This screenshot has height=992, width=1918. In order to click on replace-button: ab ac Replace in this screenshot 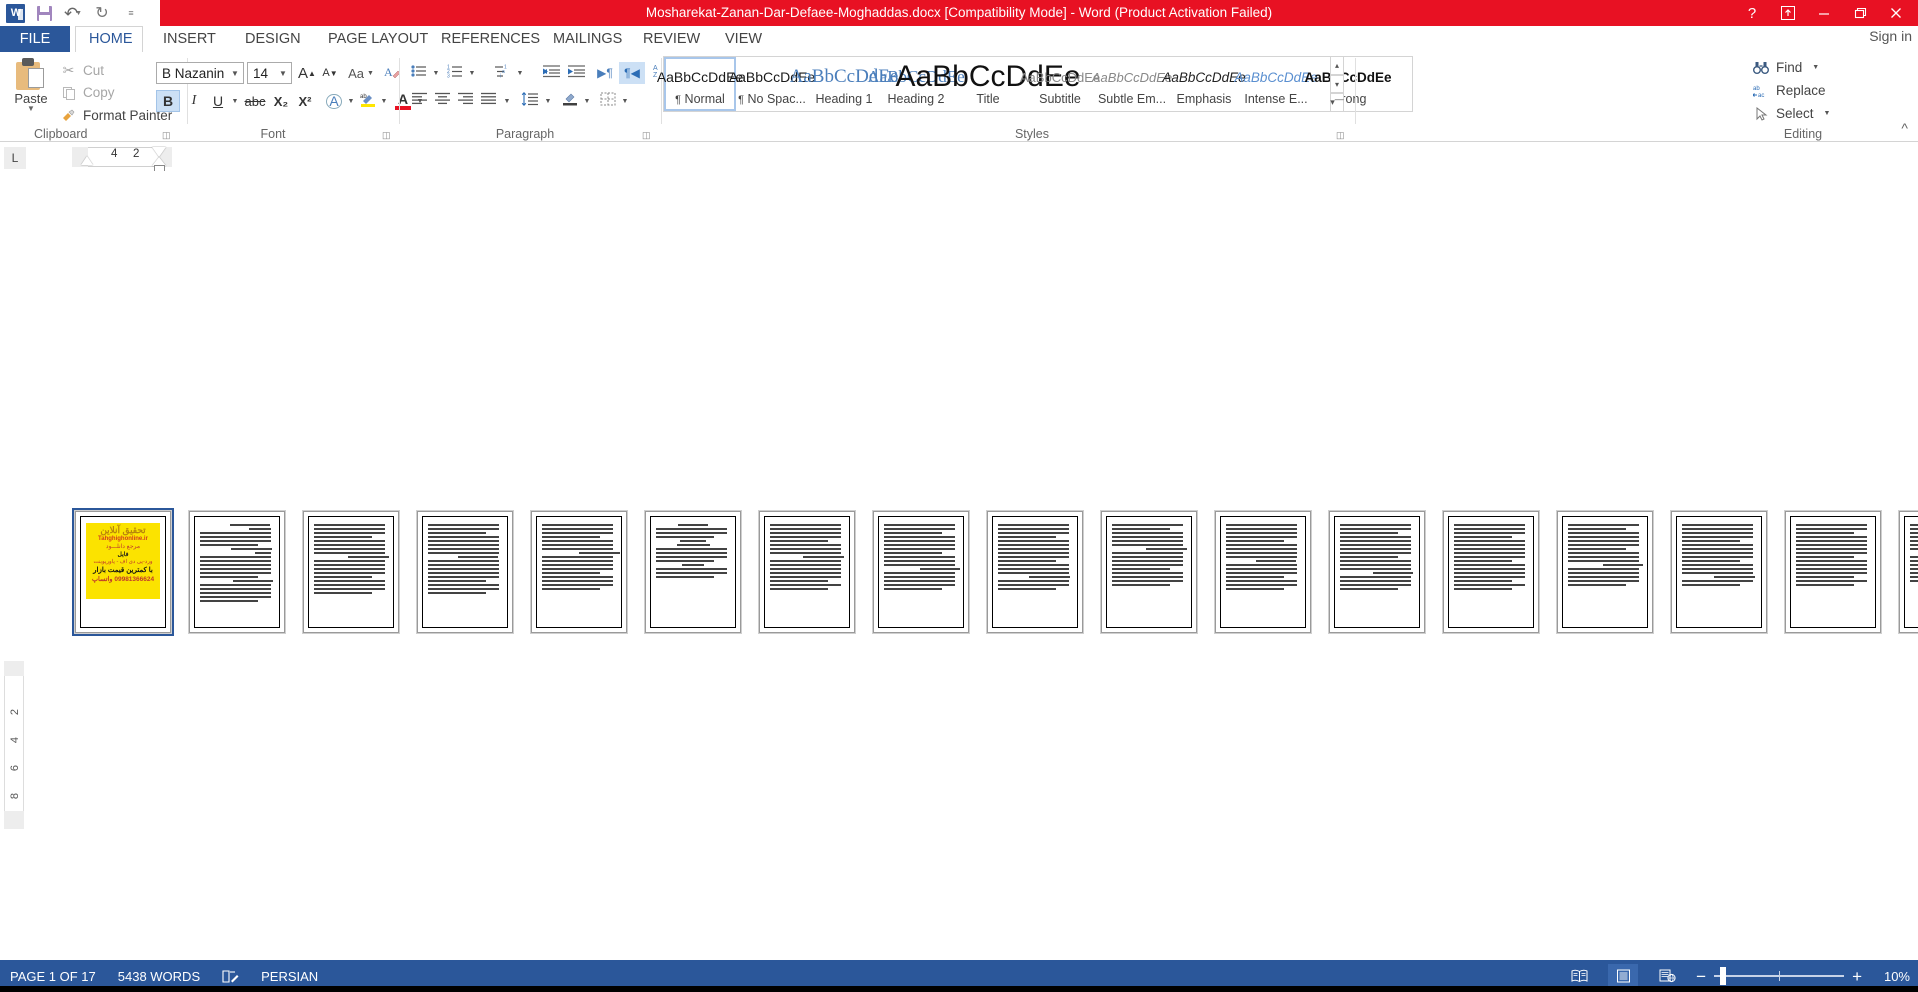, I will do `click(1789, 90)`.